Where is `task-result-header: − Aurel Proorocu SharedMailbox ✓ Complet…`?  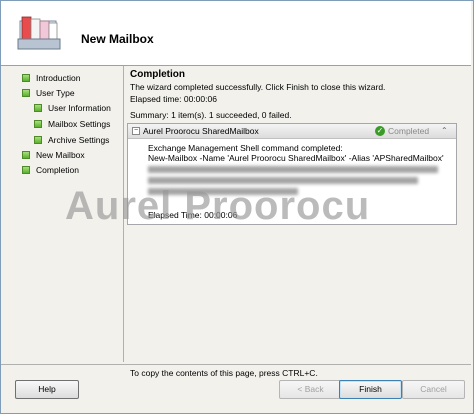
task-result-header: − Aurel Proorocu SharedMailbox ✓ Complet… is located at coordinates (292, 131).